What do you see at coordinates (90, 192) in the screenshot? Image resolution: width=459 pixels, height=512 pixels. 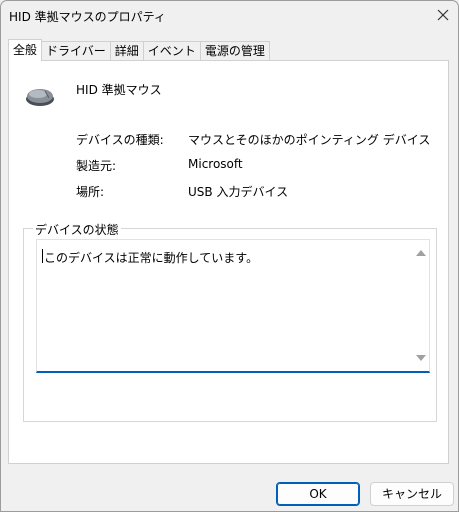 I see `location-label: 場所:` at bounding box center [90, 192].